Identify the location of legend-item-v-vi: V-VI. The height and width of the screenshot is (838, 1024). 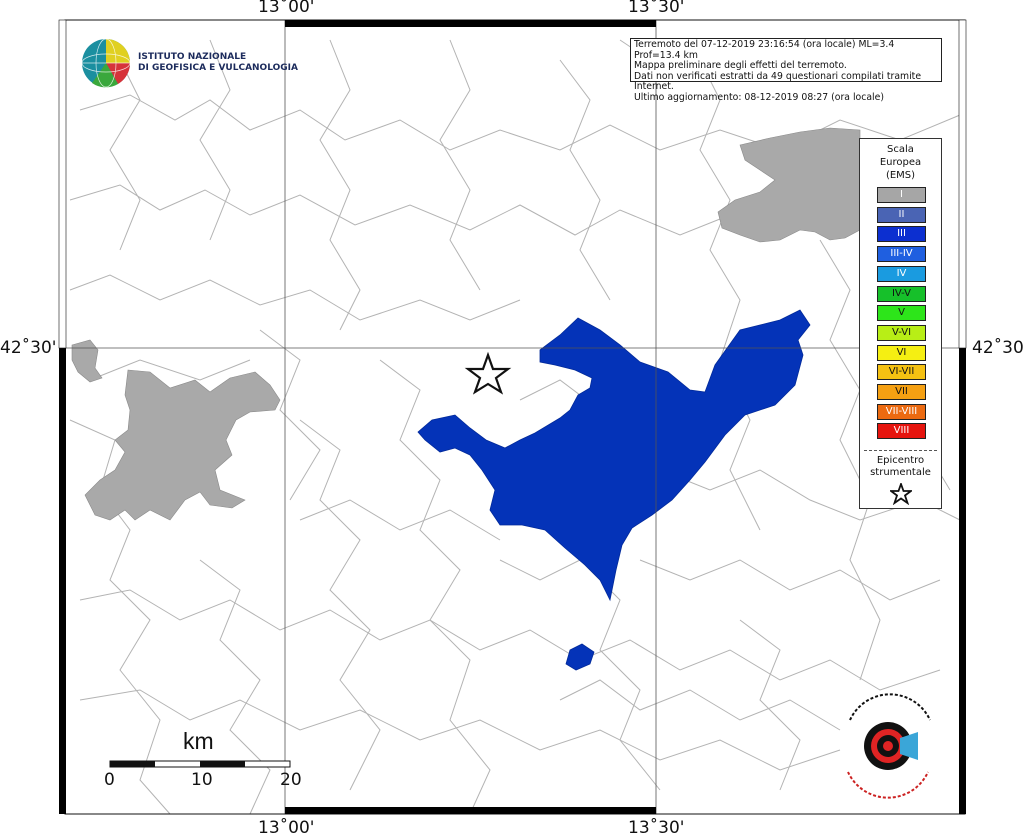
(901, 332).